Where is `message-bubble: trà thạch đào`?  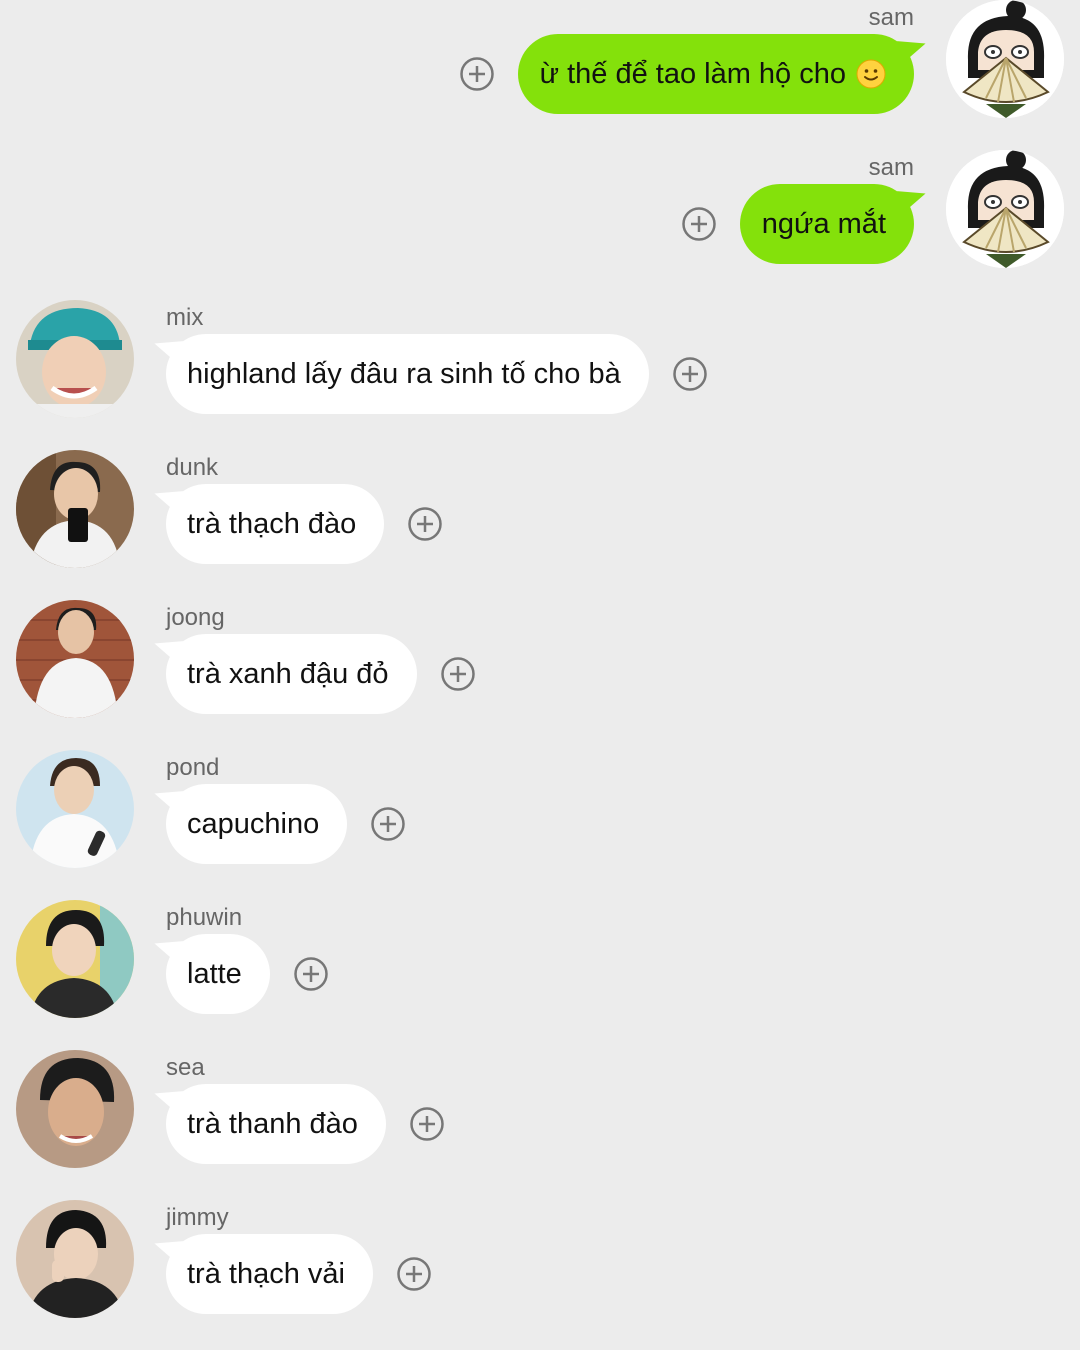 message-bubble: trà thạch đào is located at coordinates (268, 523).